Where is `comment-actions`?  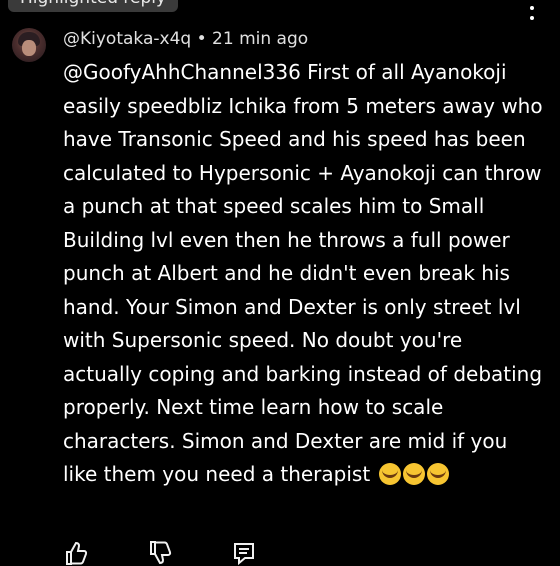
comment-actions is located at coordinates (160, 553).